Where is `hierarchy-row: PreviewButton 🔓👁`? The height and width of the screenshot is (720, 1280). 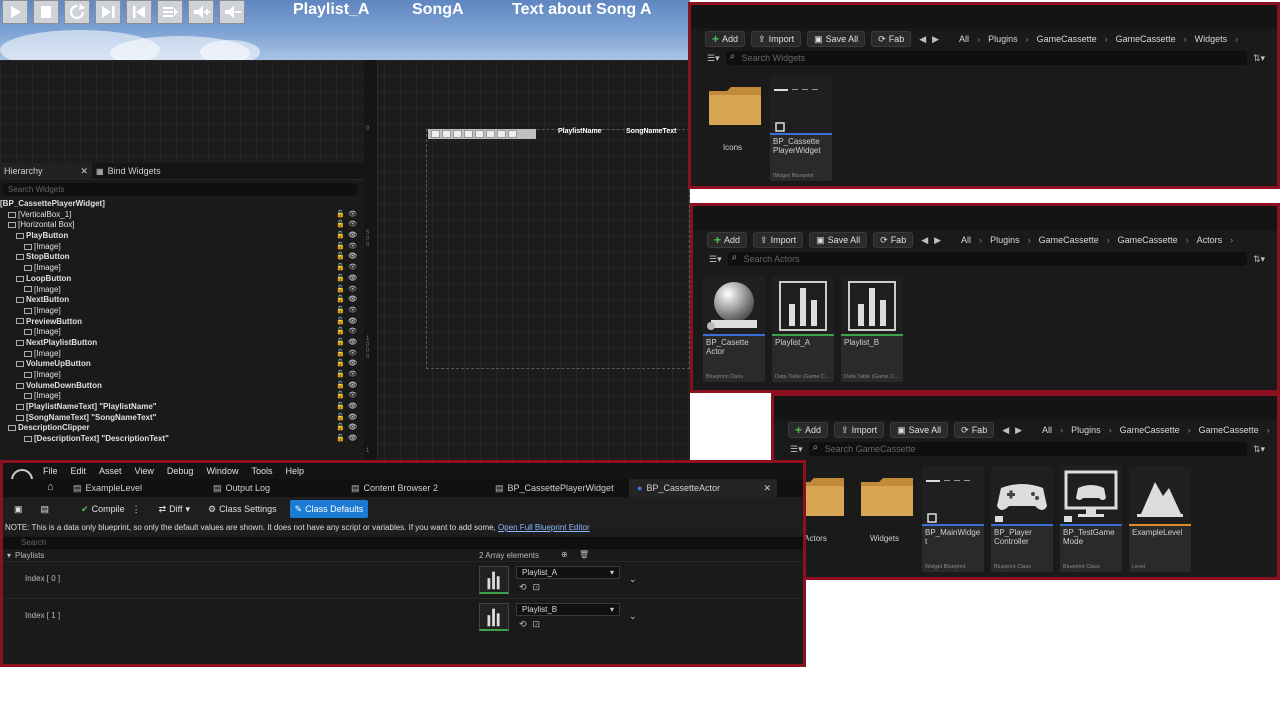
hierarchy-row: PreviewButton 🔓👁 is located at coordinates (182, 322).